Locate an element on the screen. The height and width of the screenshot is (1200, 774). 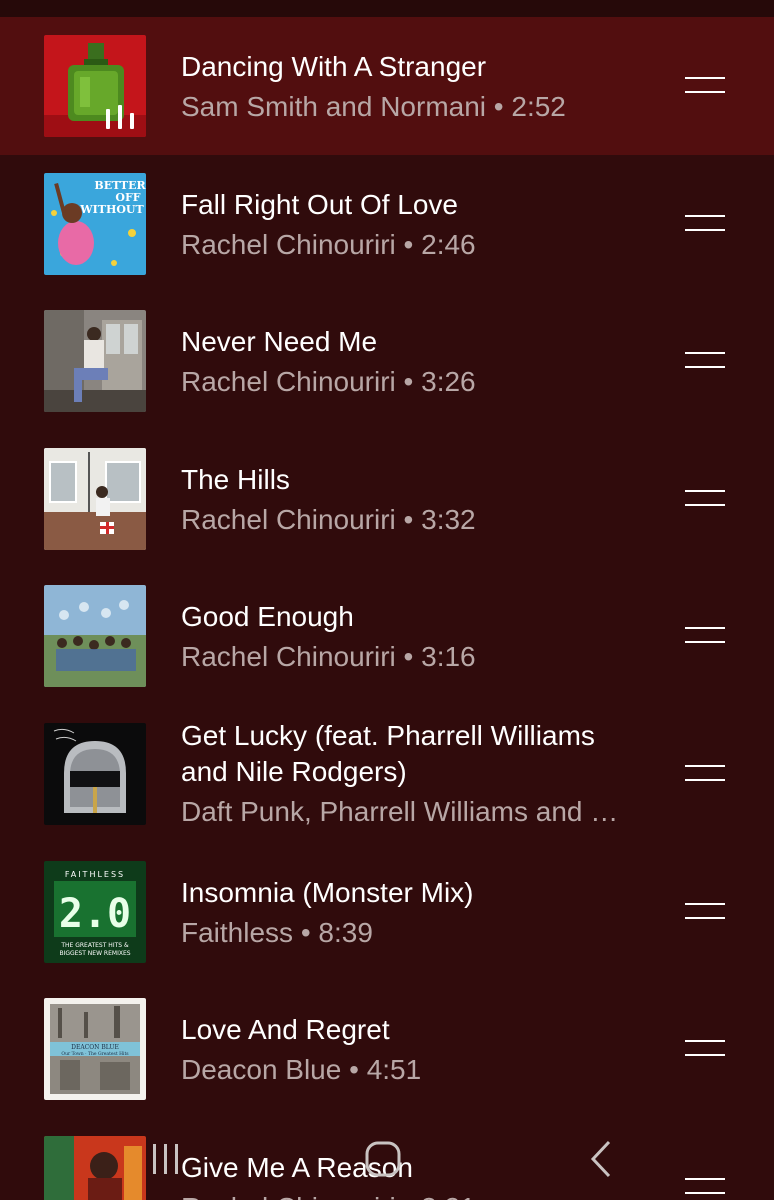
back-icon is located at coordinates (600, 1159).